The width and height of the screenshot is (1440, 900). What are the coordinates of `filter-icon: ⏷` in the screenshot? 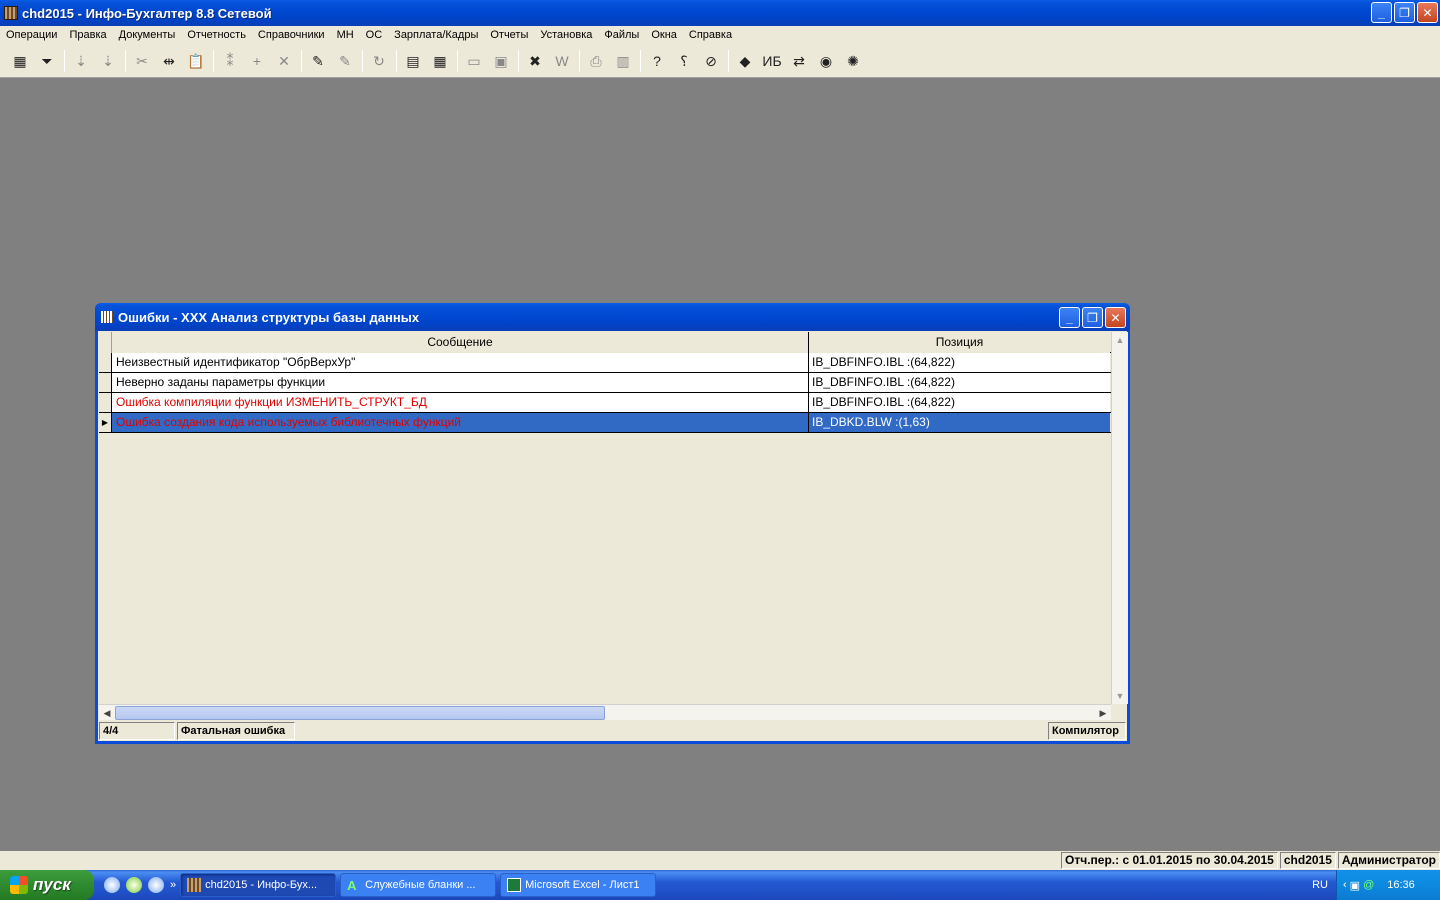 It's located at (47, 61).